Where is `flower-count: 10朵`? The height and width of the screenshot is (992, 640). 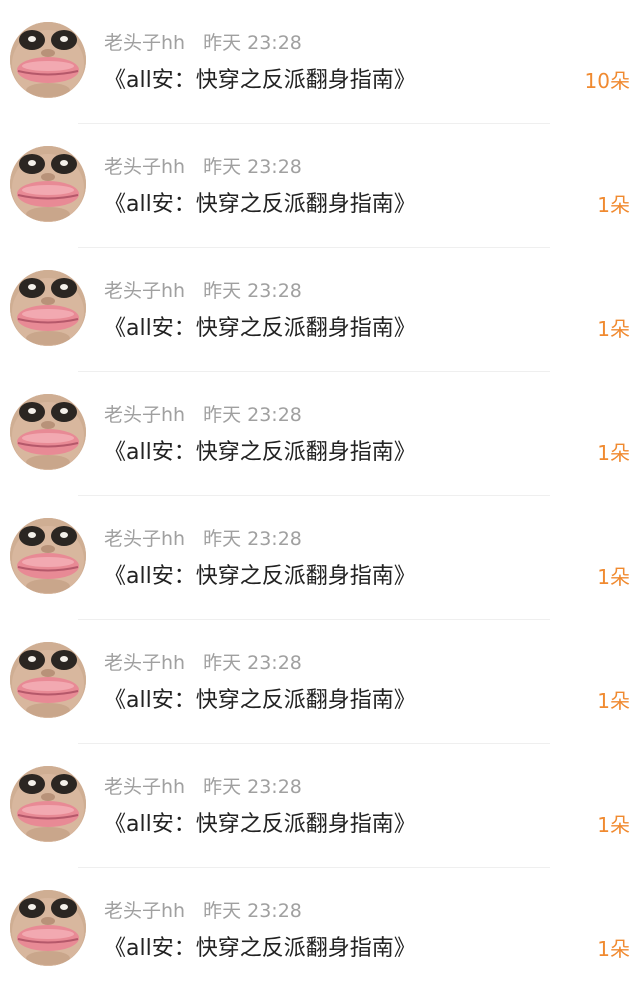 flower-count: 10朵 is located at coordinates (607, 81).